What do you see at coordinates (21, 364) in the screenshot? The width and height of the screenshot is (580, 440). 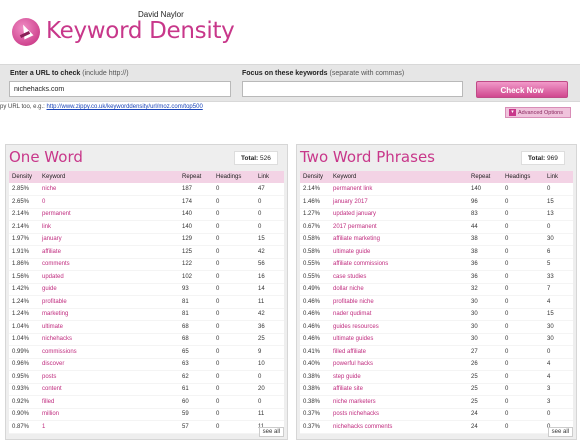 I see `density-cell: 0.96%` at bounding box center [21, 364].